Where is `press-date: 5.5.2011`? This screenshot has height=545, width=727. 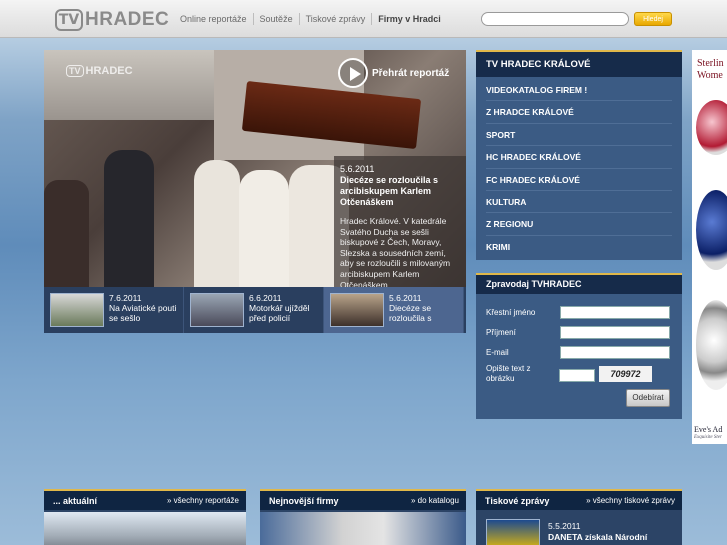
press-date: 5.5.2011 is located at coordinates (564, 526).